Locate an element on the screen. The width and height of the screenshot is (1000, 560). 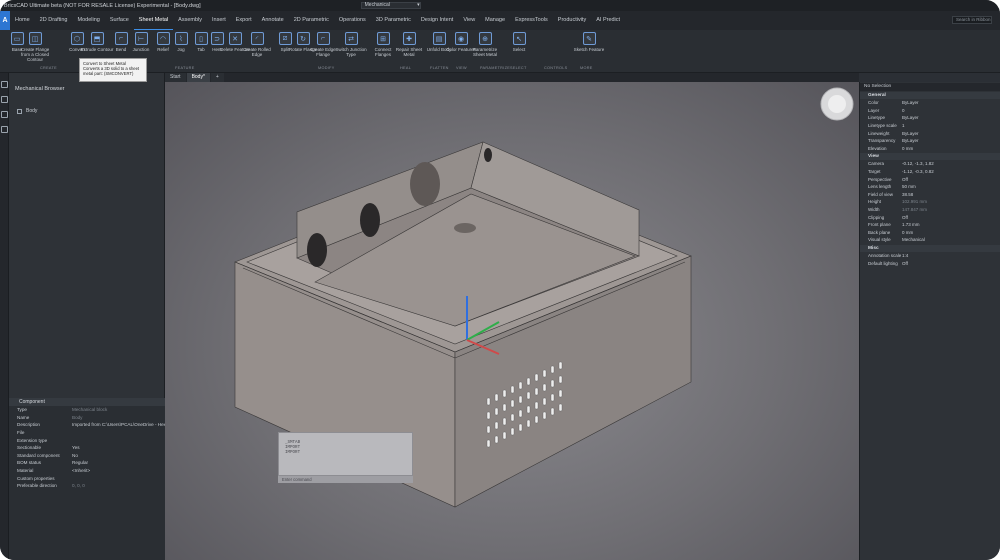
property-row: Perspective Off is located at coordinates (930, 179).